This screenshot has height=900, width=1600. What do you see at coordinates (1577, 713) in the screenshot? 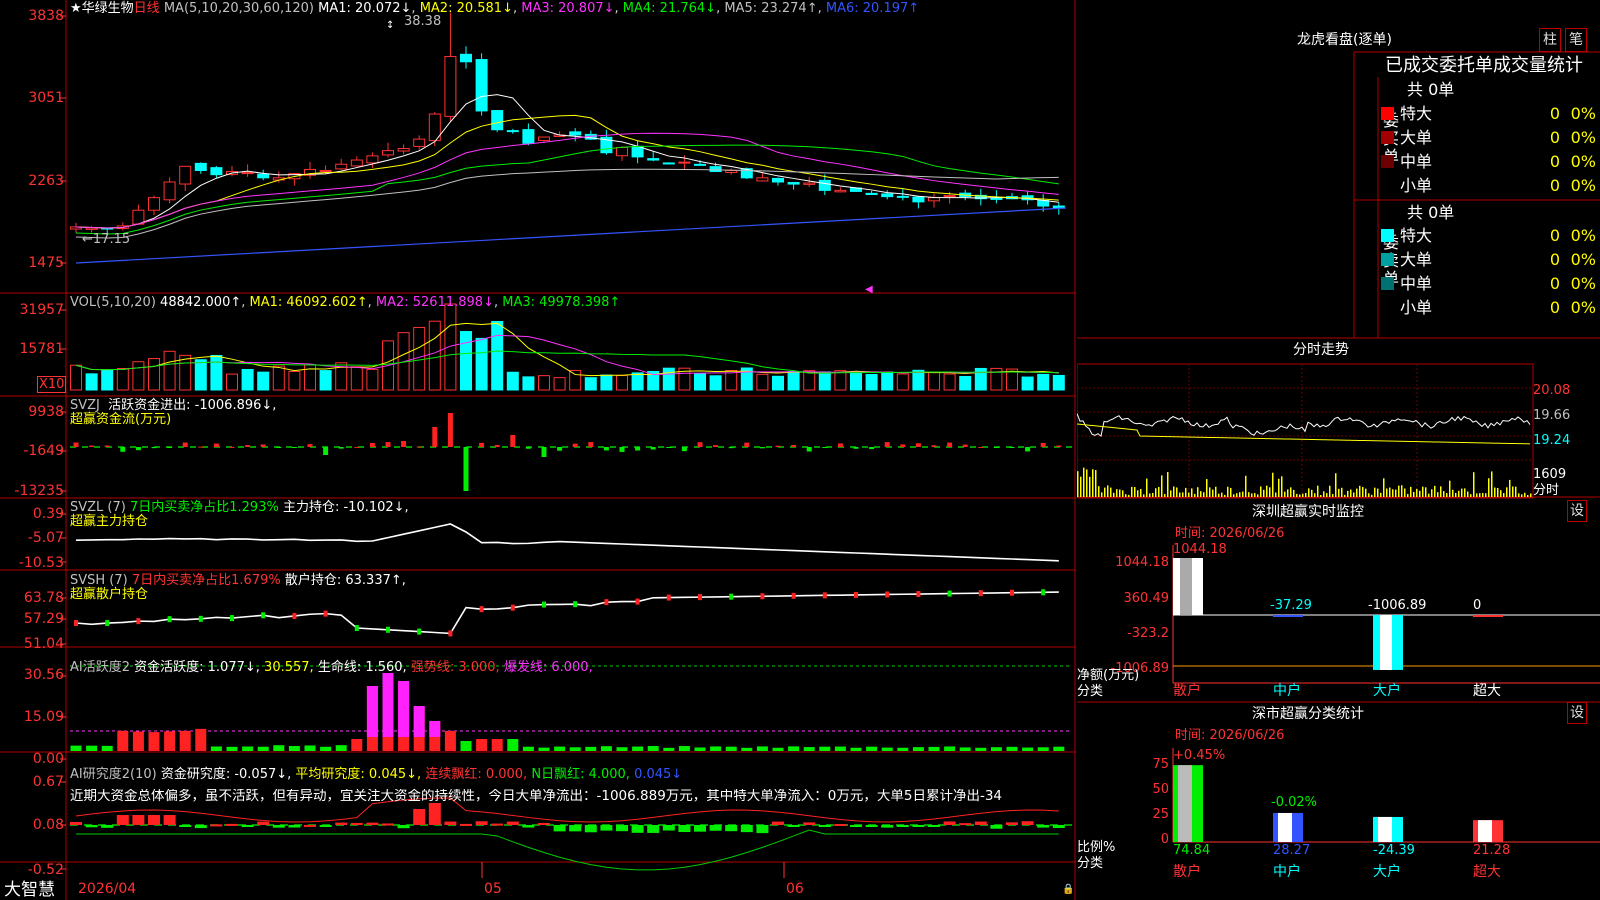
I see `sz-stats-settings-button: 设` at bounding box center [1577, 713].